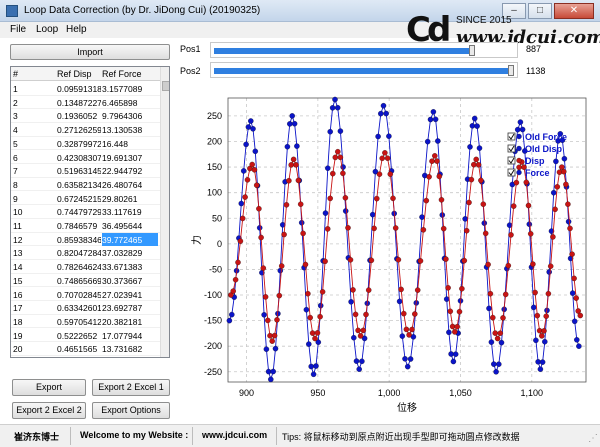  I want to click on row-ref-disp: 0.70702845, so click(79, 295).